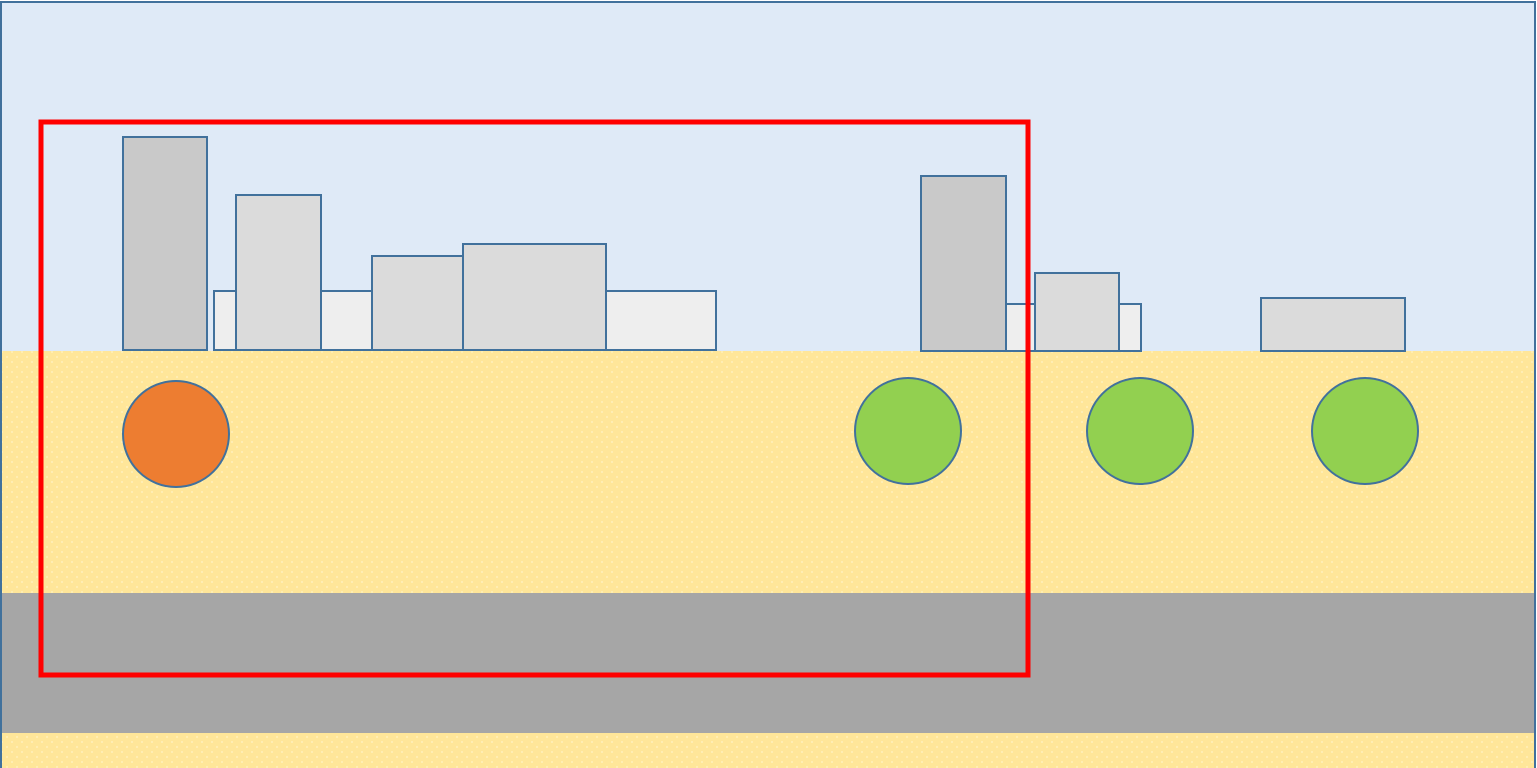  I want to click on sand-area-lower, so click(768, 750).